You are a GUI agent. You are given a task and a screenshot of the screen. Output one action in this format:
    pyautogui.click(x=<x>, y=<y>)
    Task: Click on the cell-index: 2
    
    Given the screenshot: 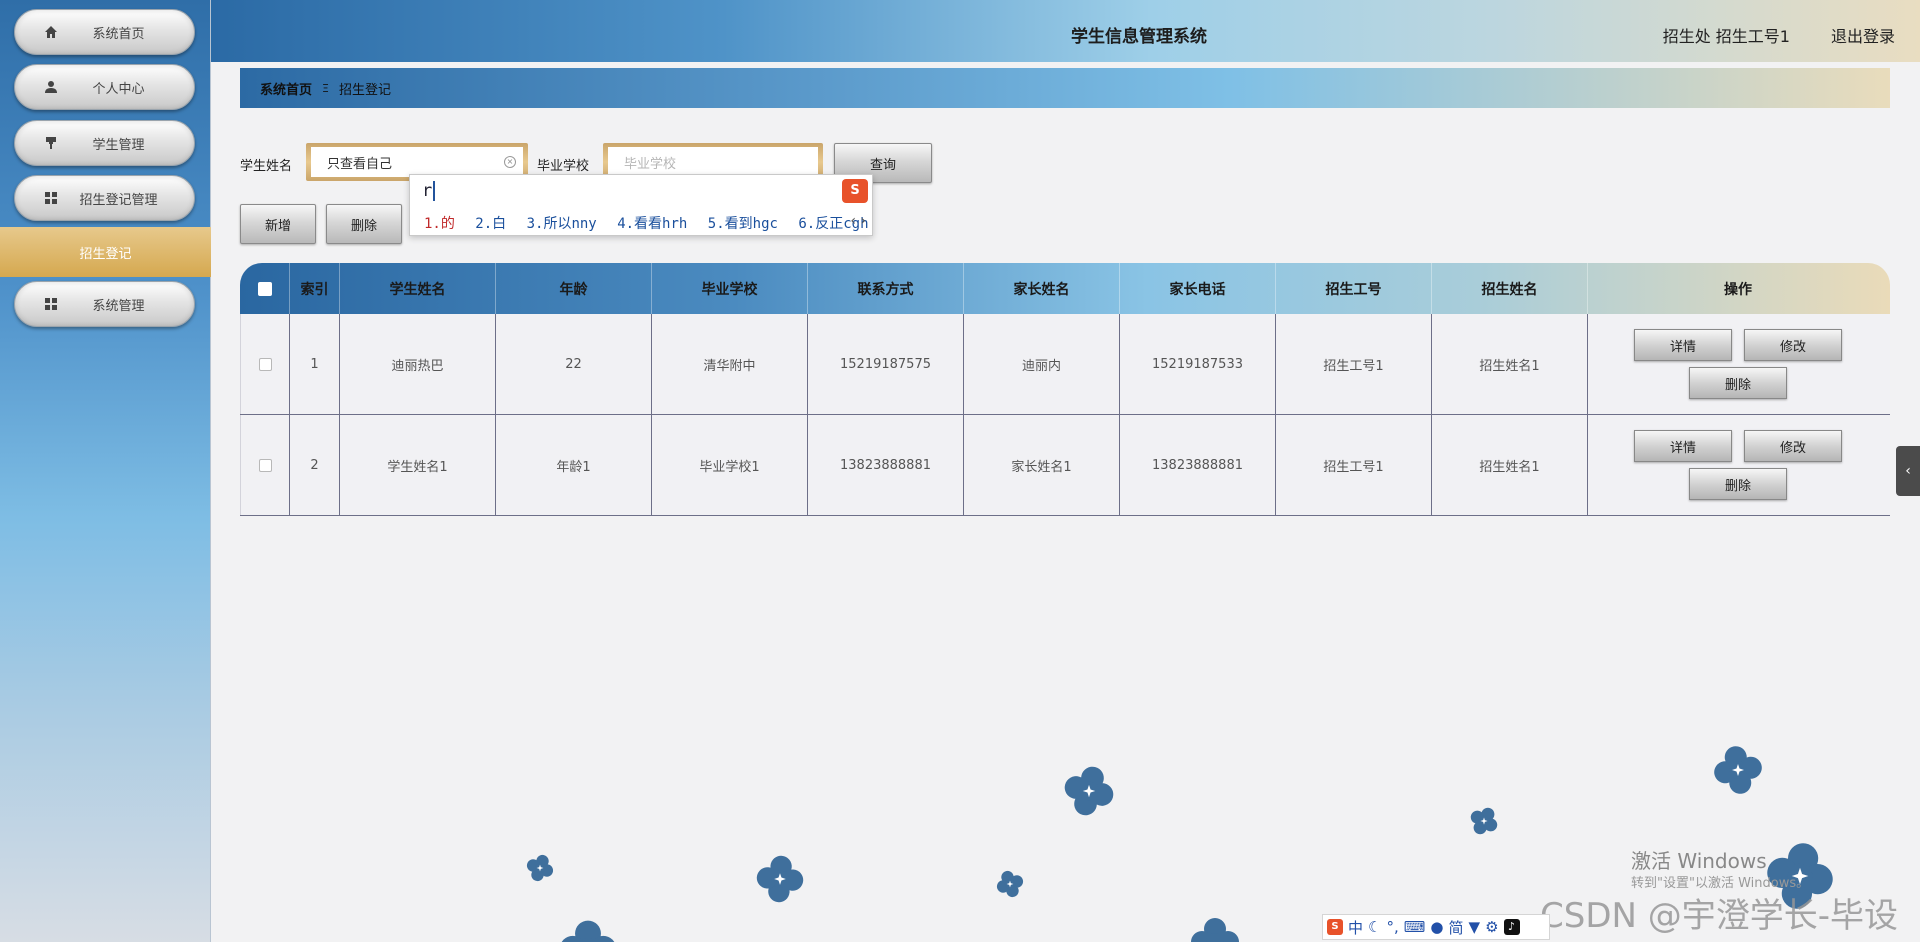 What is the action you would take?
    pyautogui.click(x=315, y=465)
    